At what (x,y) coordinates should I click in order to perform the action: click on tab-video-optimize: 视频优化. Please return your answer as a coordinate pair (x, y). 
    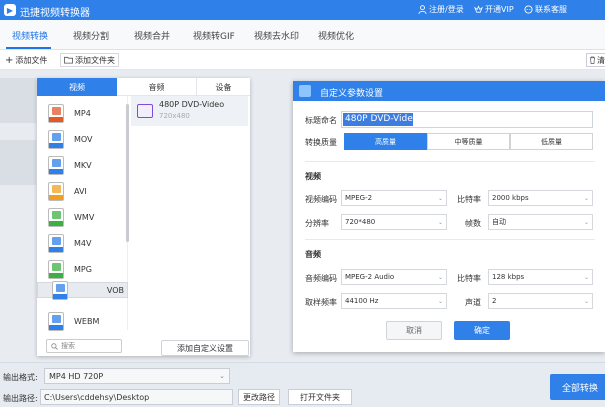
    Looking at the image, I should click on (336, 35).